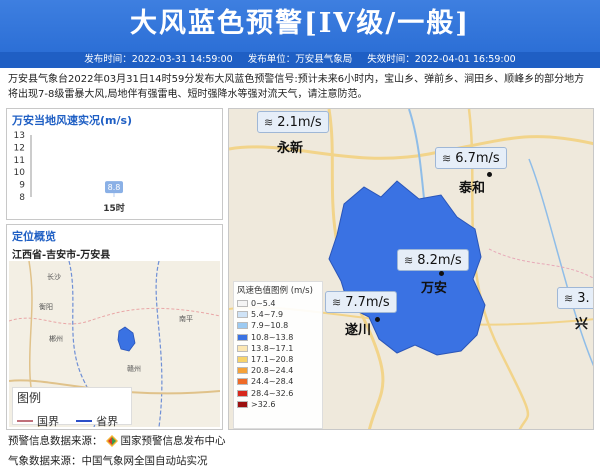 This screenshot has width=600, height=471. What do you see at coordinates (582, 324) in the screenshot?
I see `city-label-xingguo: 兴` at bounding box center [582, 324].